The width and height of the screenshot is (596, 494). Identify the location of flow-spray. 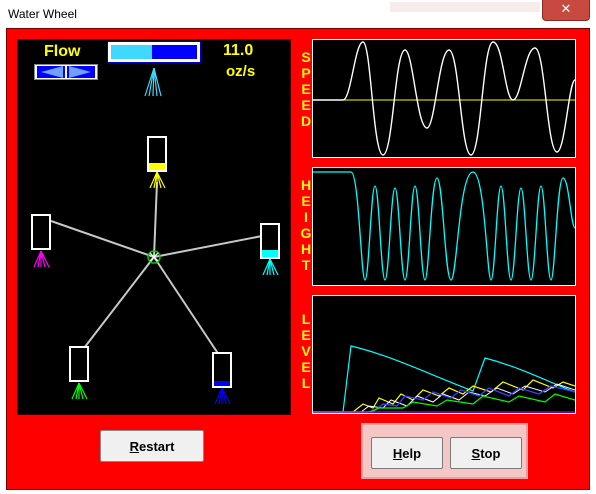
(153, 82).